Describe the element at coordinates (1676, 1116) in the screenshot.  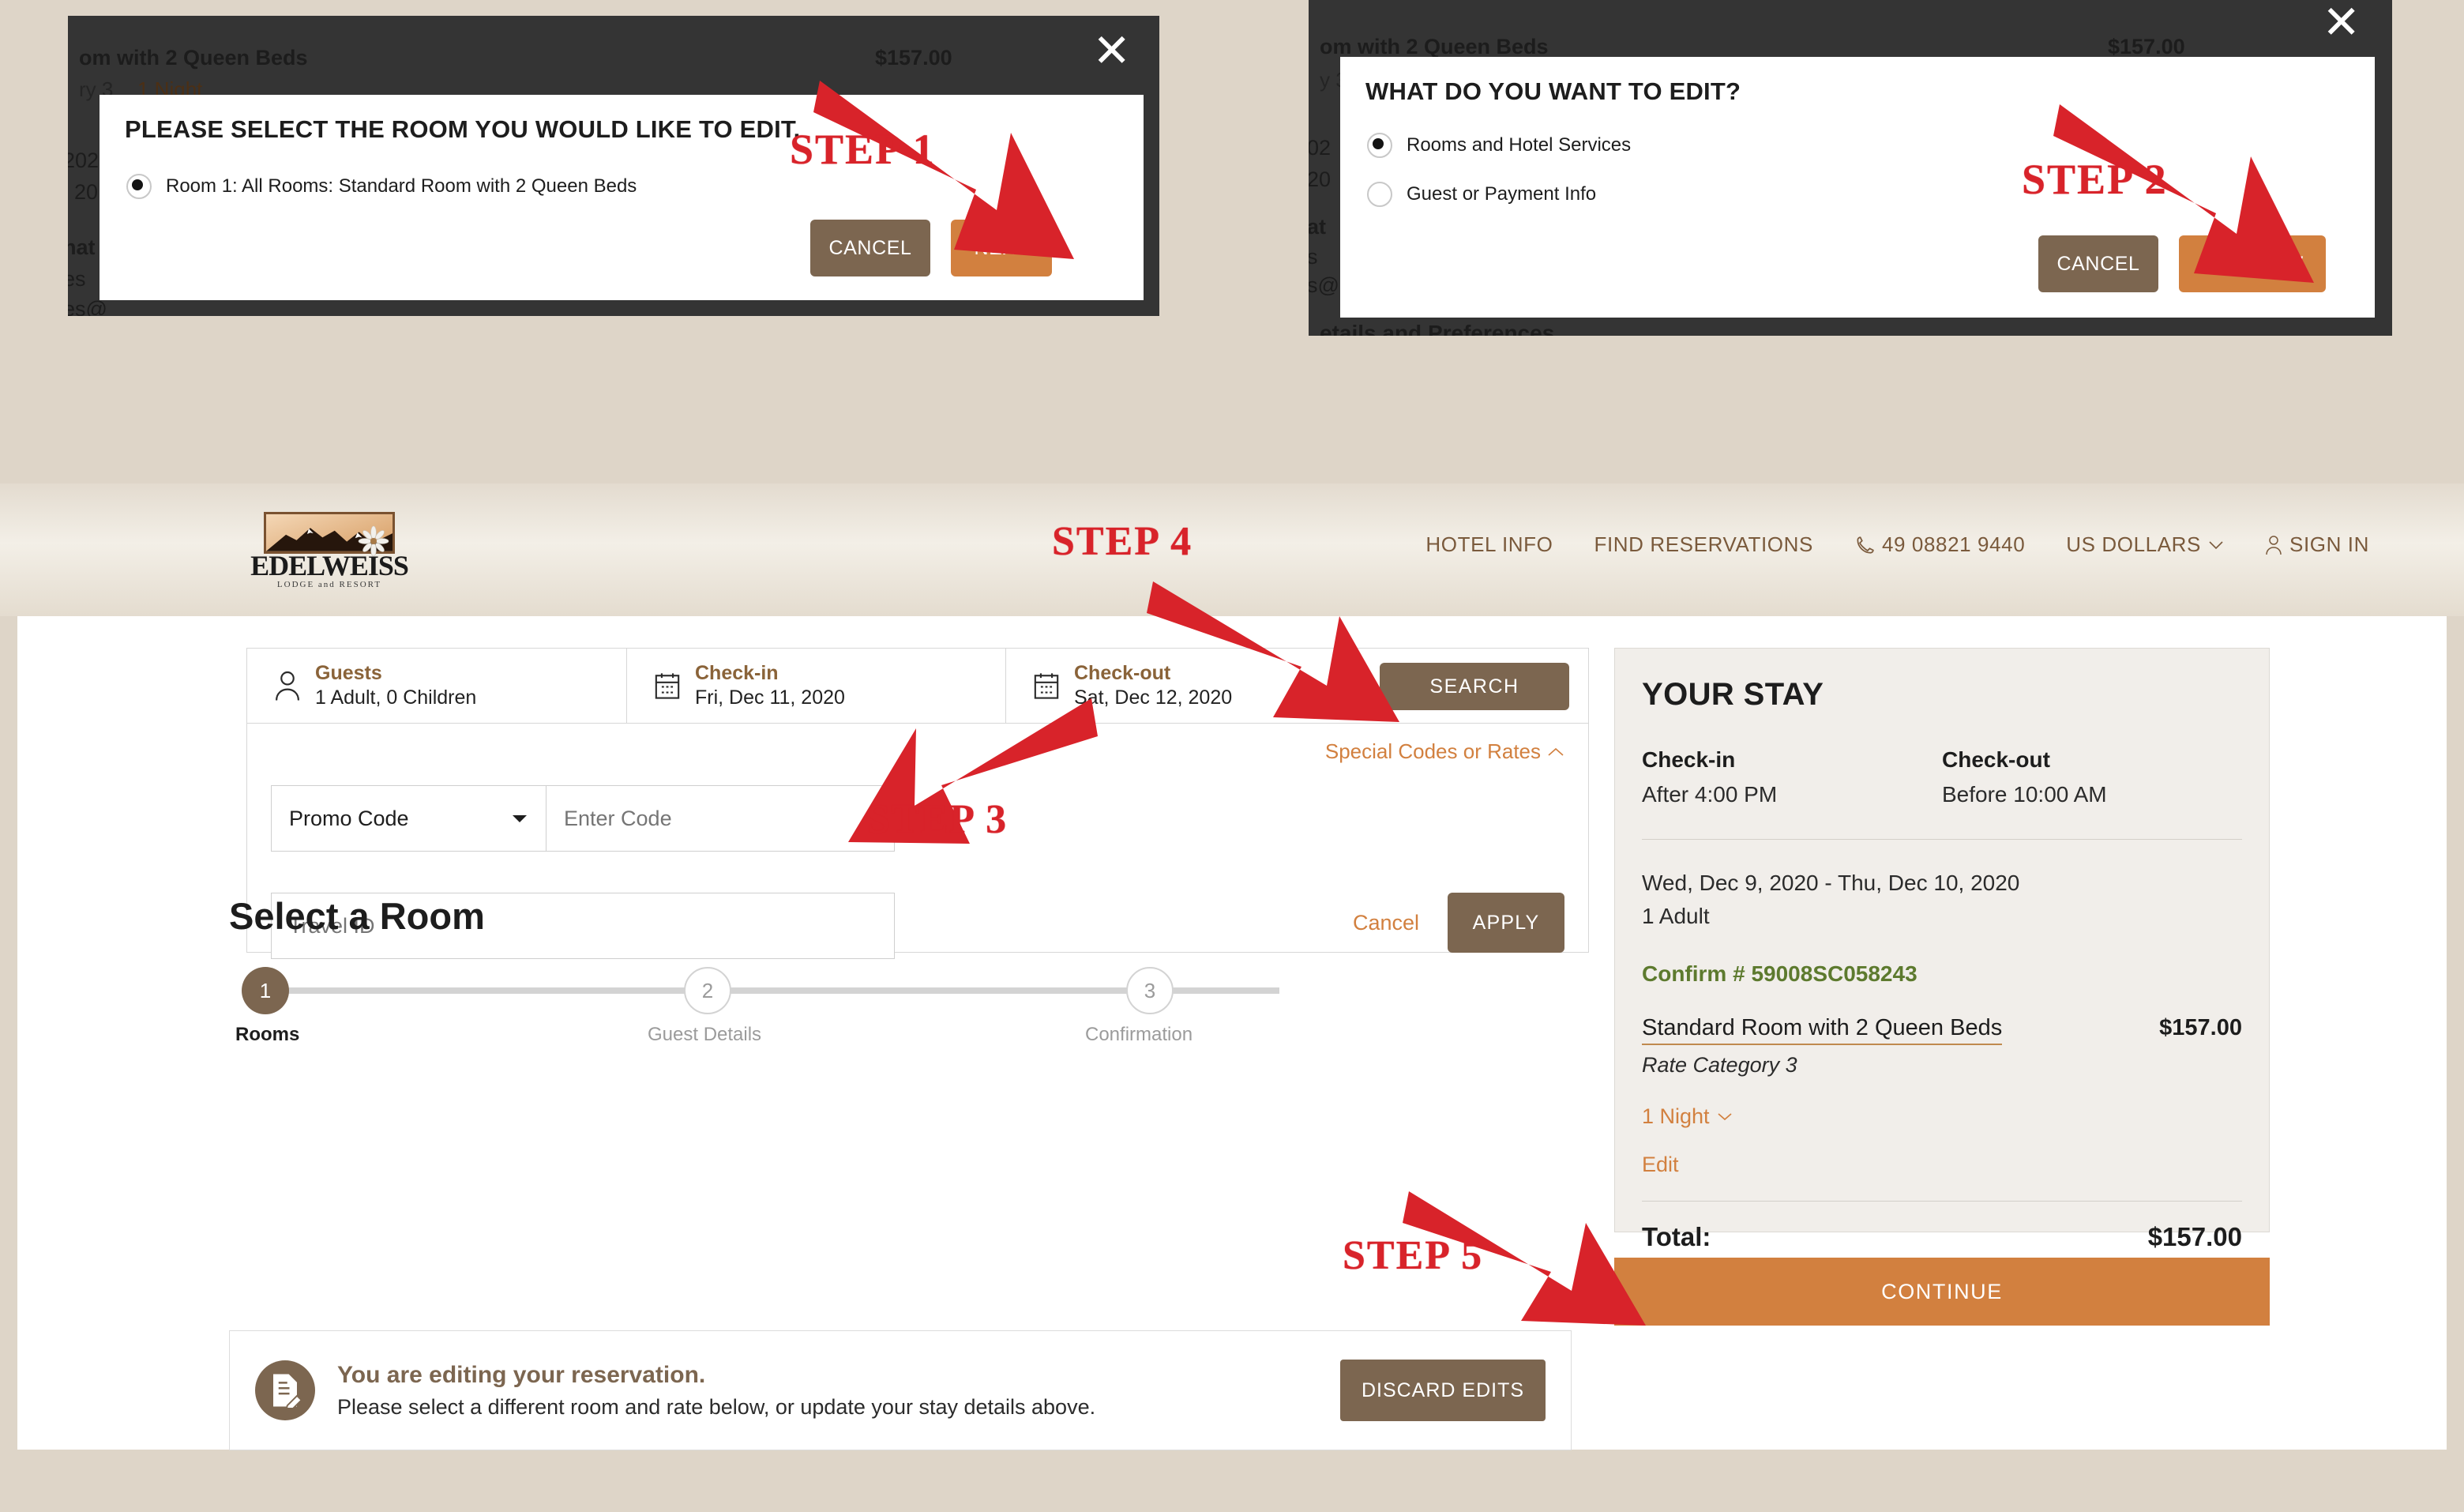
I see `stay-nights-label: 1 Night` at that location.